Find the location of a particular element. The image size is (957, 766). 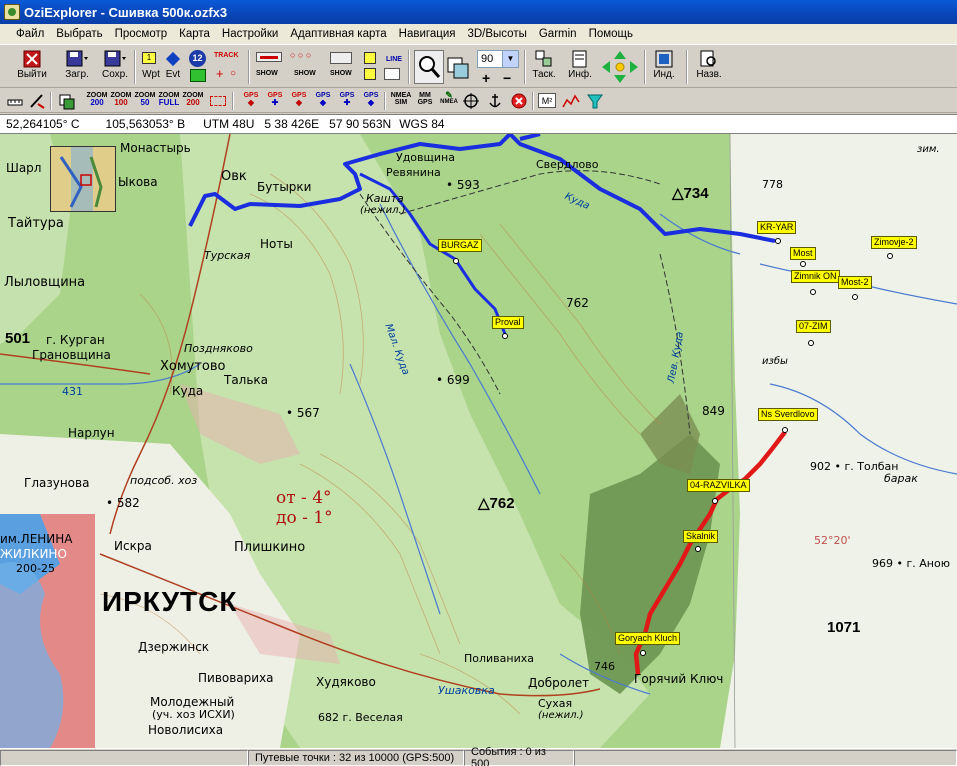

zoom-tool-button is located at coordinates (429, 67).